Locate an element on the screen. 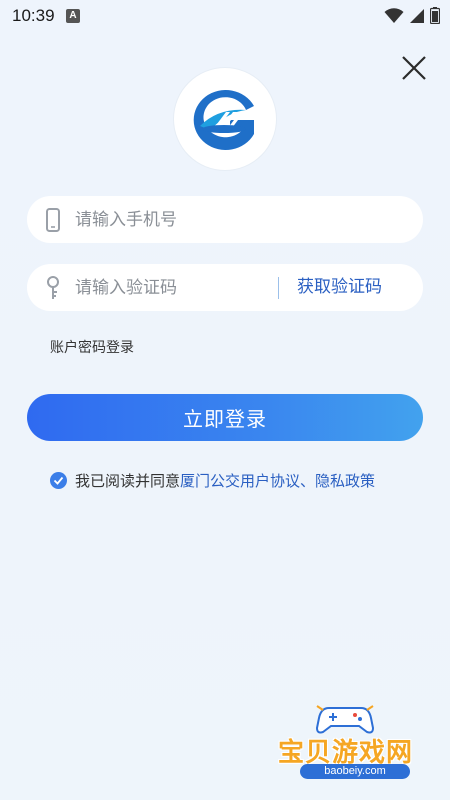 The image size is (450, 800). key-icon is located at coordinates (53, 287).